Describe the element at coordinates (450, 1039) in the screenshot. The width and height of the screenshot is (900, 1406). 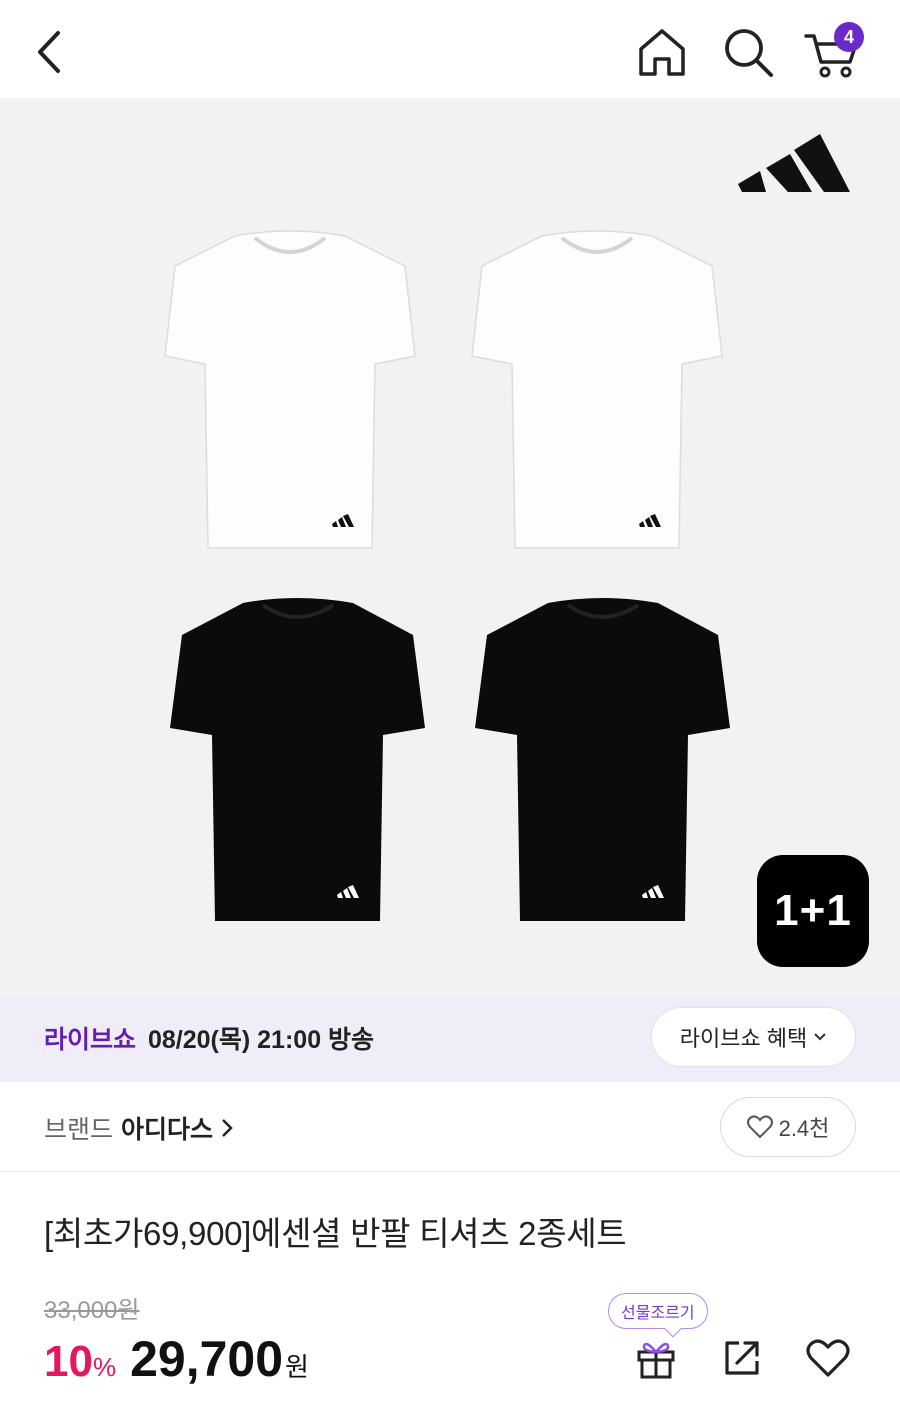
I see `live-show-bar: 라이브쇼 08/20(목) 21:00 방송 라이브쇼 혜택` at that location.